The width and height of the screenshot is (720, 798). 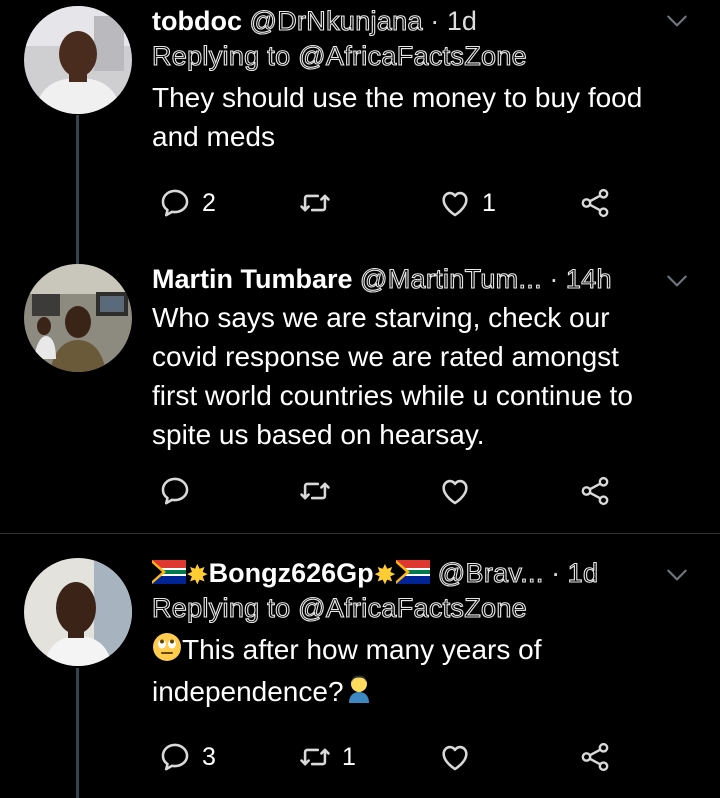 I want to click on like-count: 1, so click(x=489, y=202).